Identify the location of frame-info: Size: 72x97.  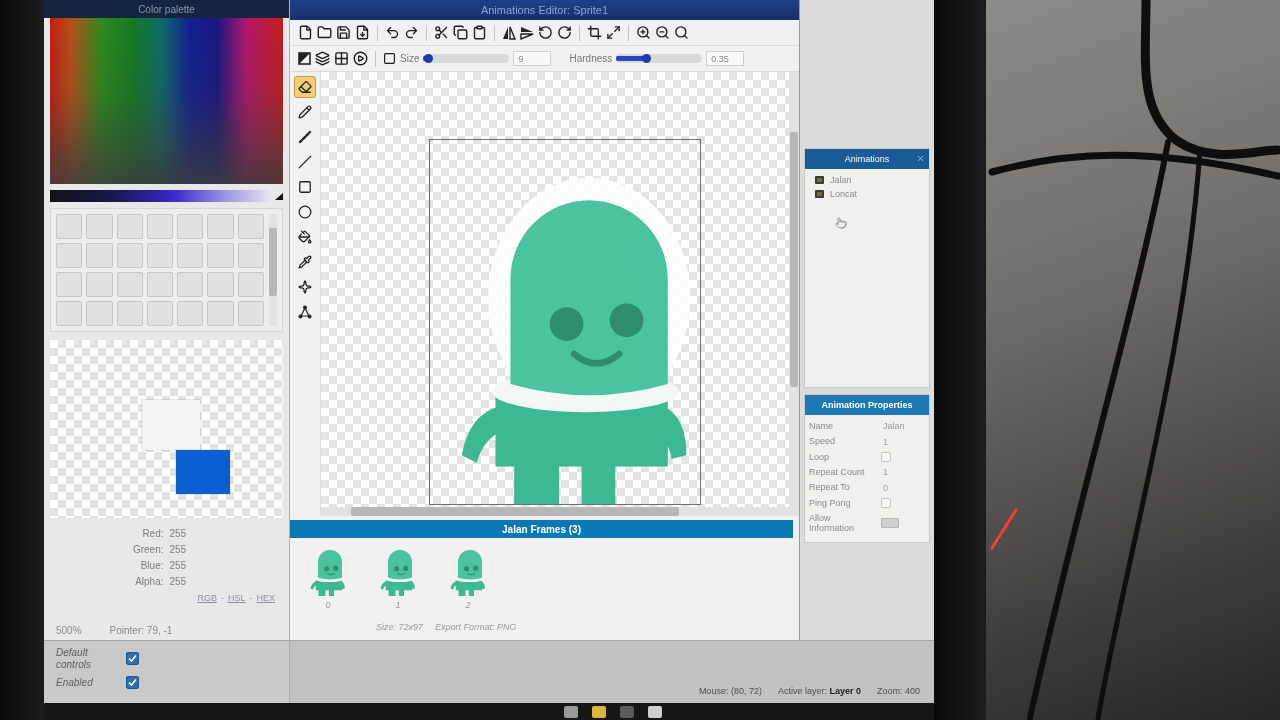
(400, 628).